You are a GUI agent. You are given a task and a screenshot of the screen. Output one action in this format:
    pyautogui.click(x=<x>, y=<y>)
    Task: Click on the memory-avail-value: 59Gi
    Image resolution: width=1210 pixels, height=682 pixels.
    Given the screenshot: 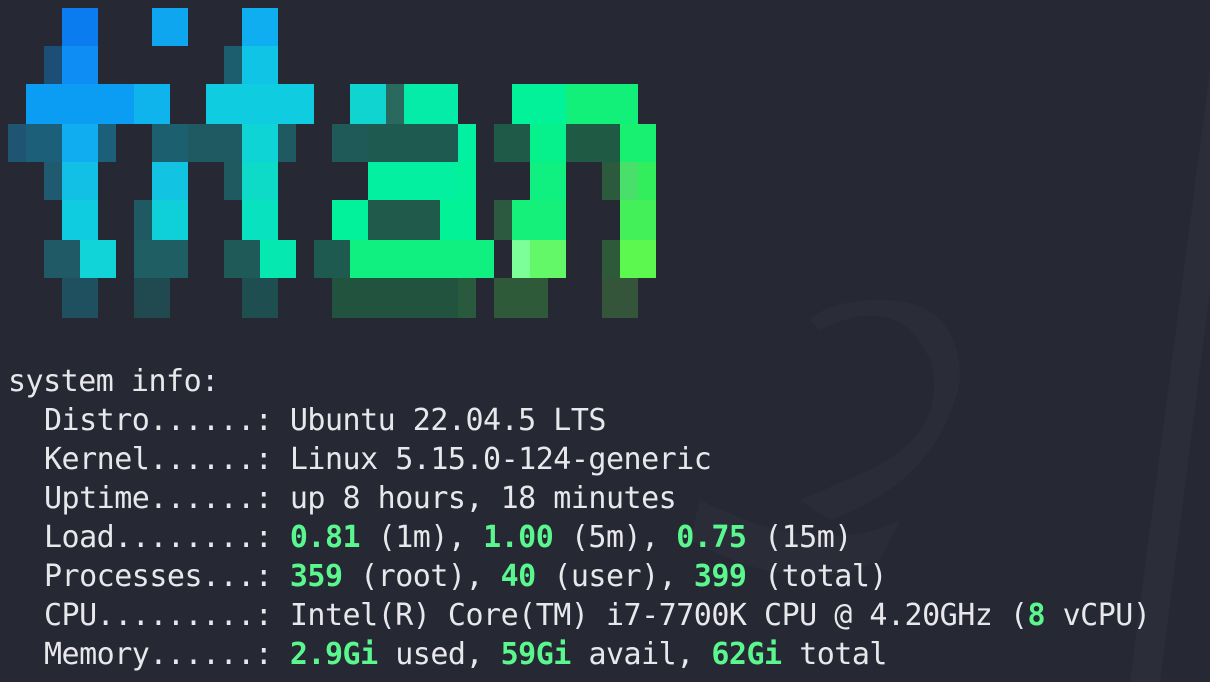 What is the action you would take?
    pyautogui.click(x=536, y=654)
    